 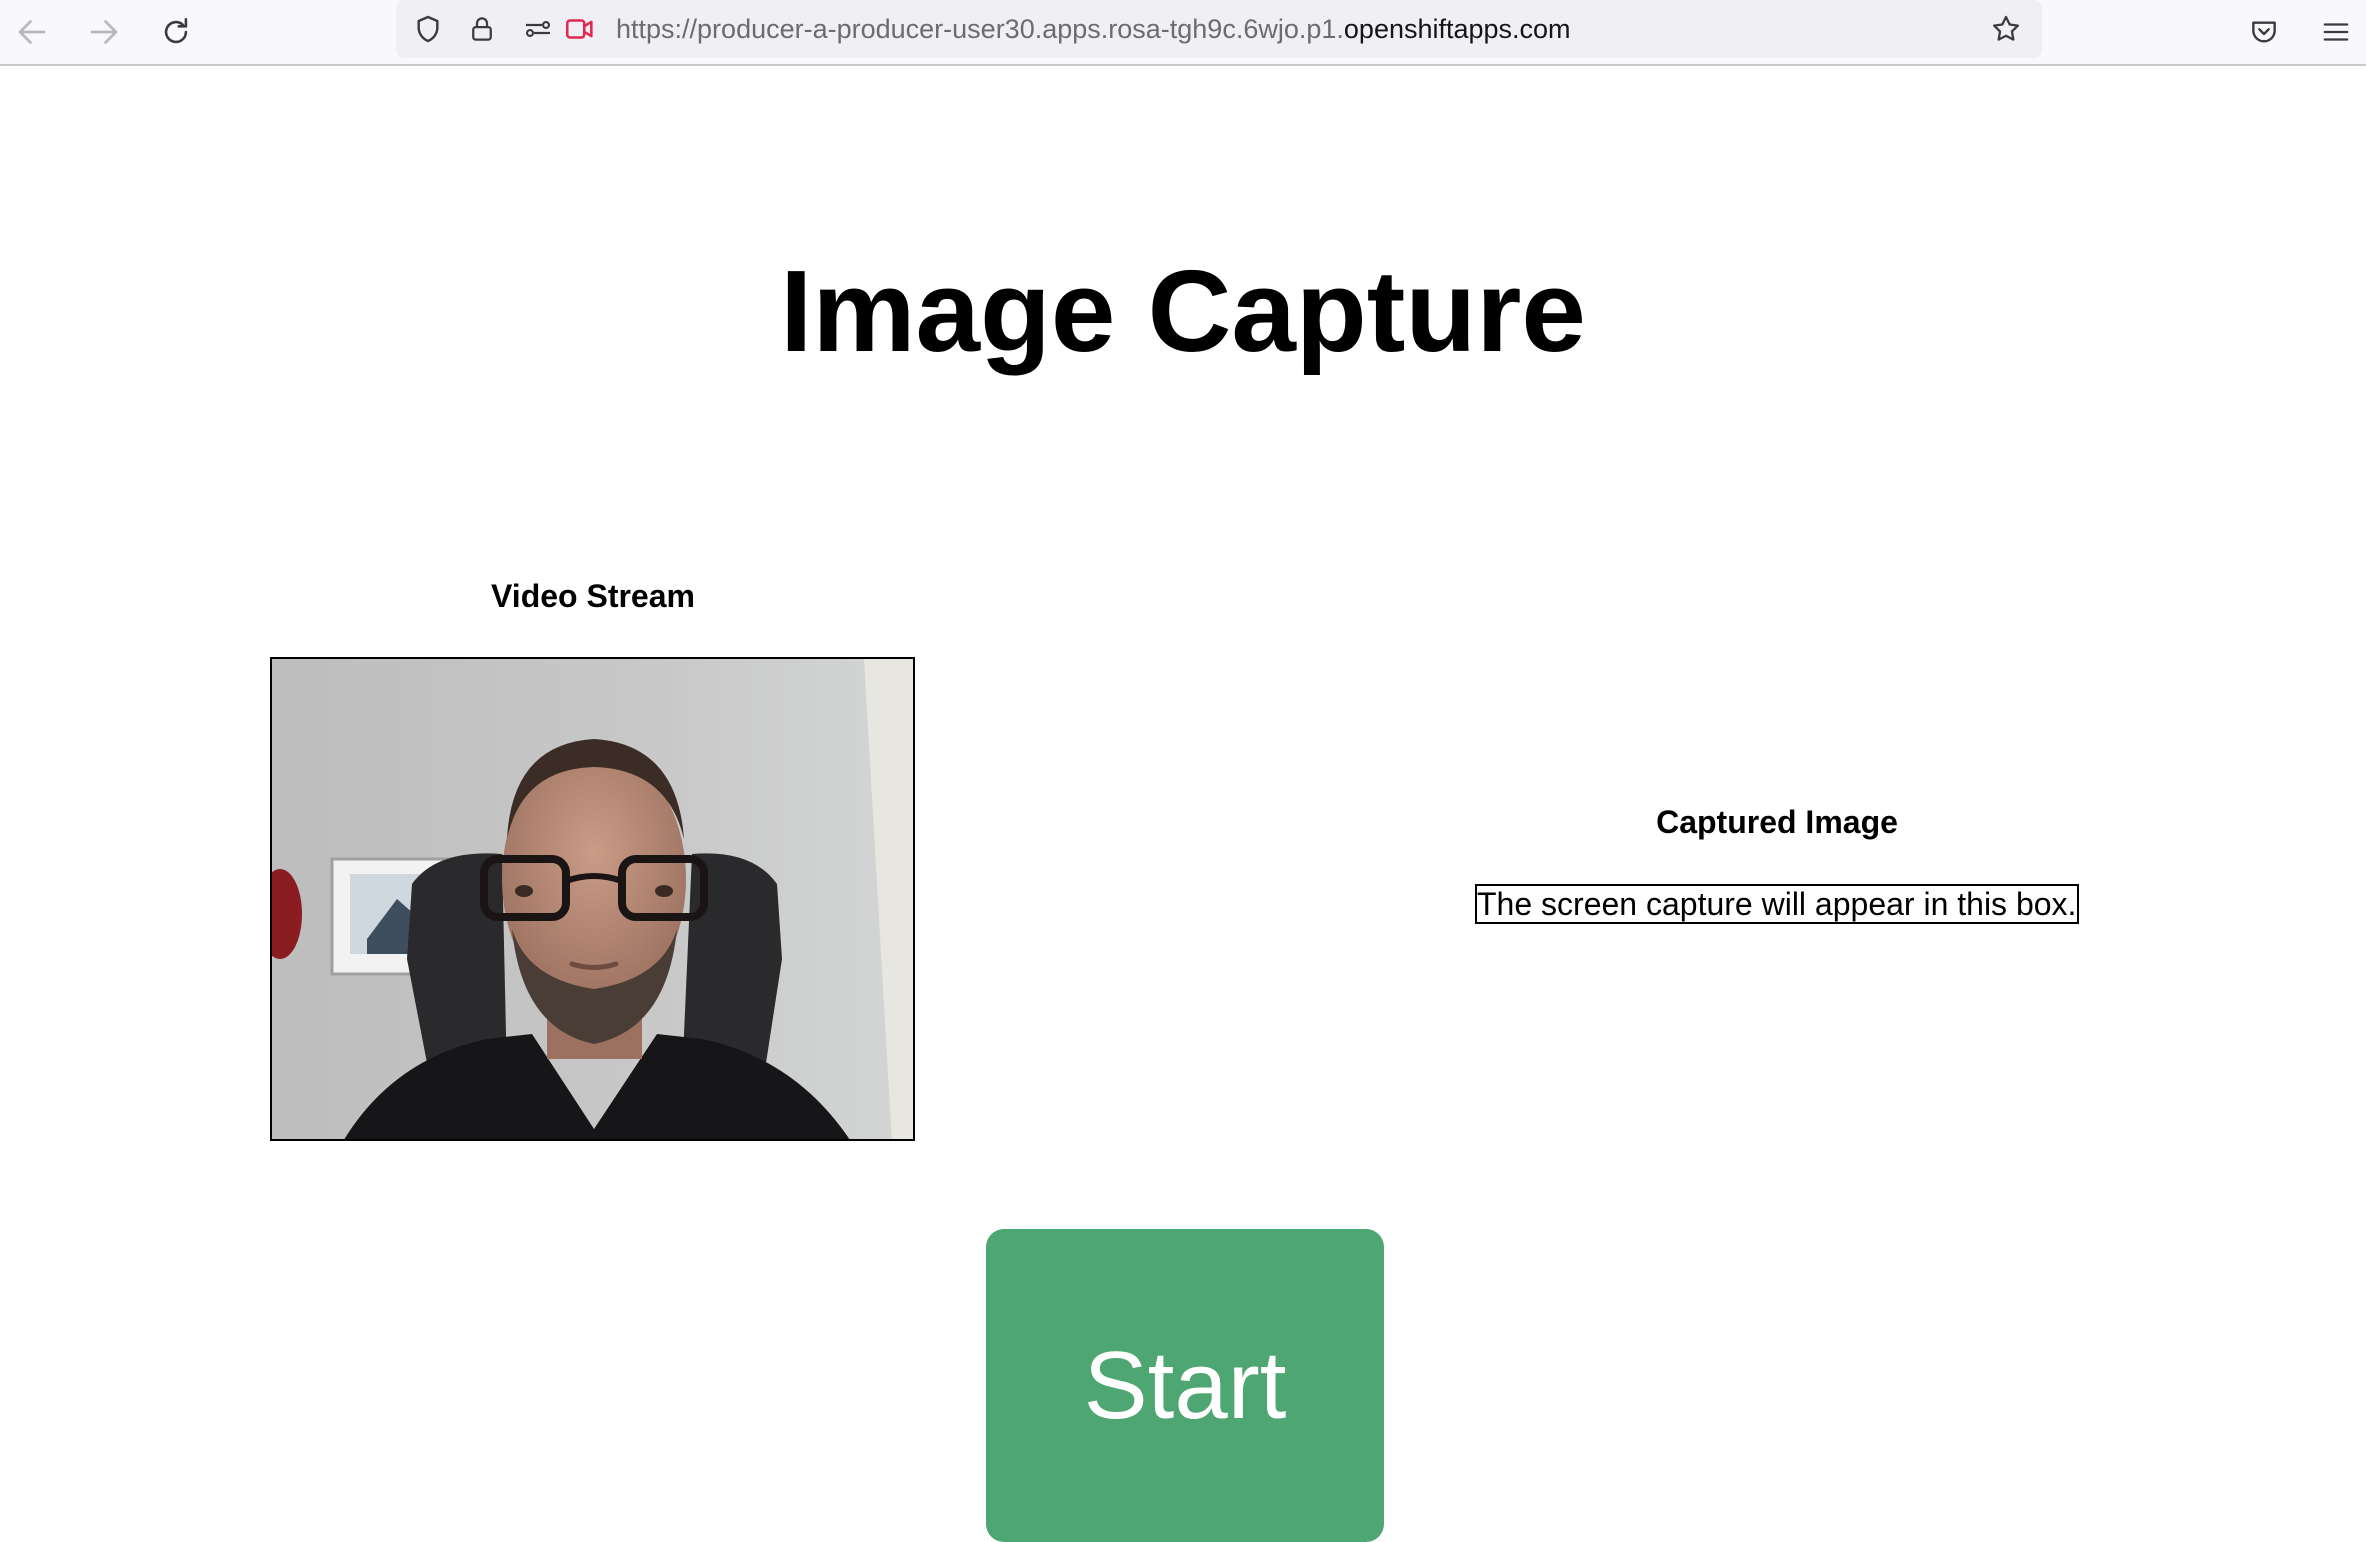 I want to click on bookmark-star-icon, so click(x=2006, y=29).